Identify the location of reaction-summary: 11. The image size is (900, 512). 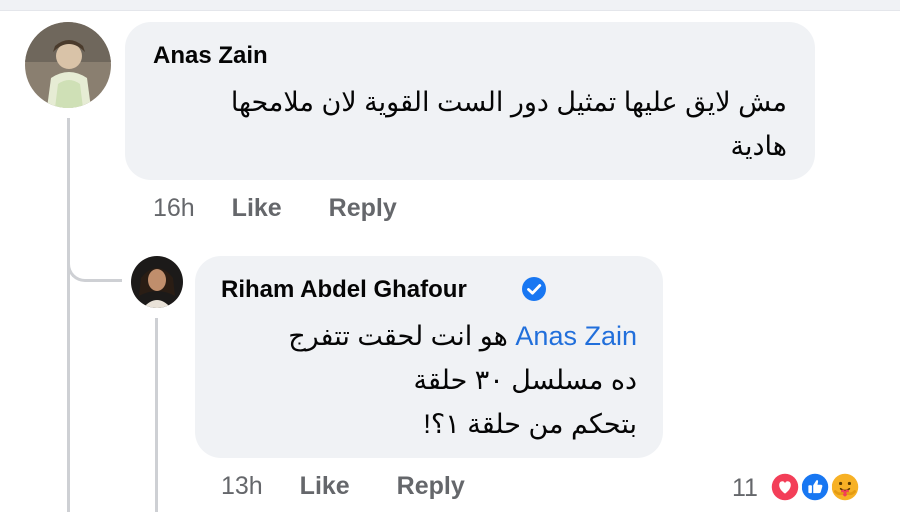
(810, 488).